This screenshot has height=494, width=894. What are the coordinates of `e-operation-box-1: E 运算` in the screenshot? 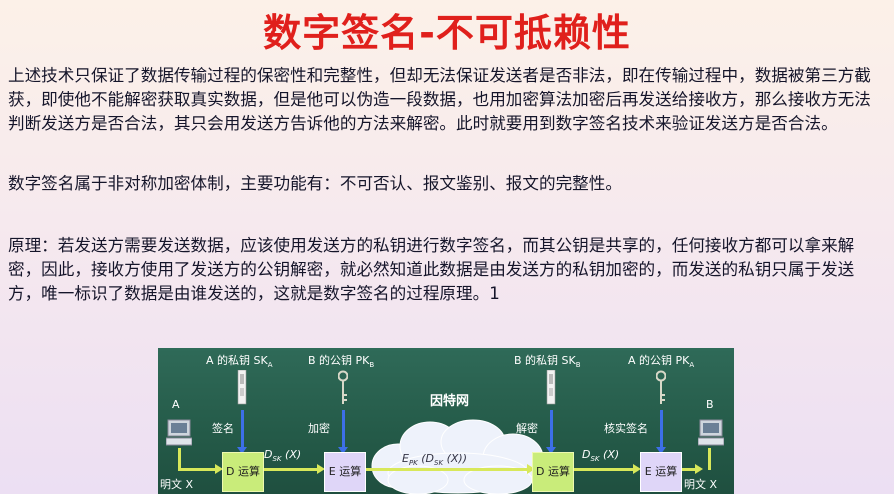 It's located at (345, 472).